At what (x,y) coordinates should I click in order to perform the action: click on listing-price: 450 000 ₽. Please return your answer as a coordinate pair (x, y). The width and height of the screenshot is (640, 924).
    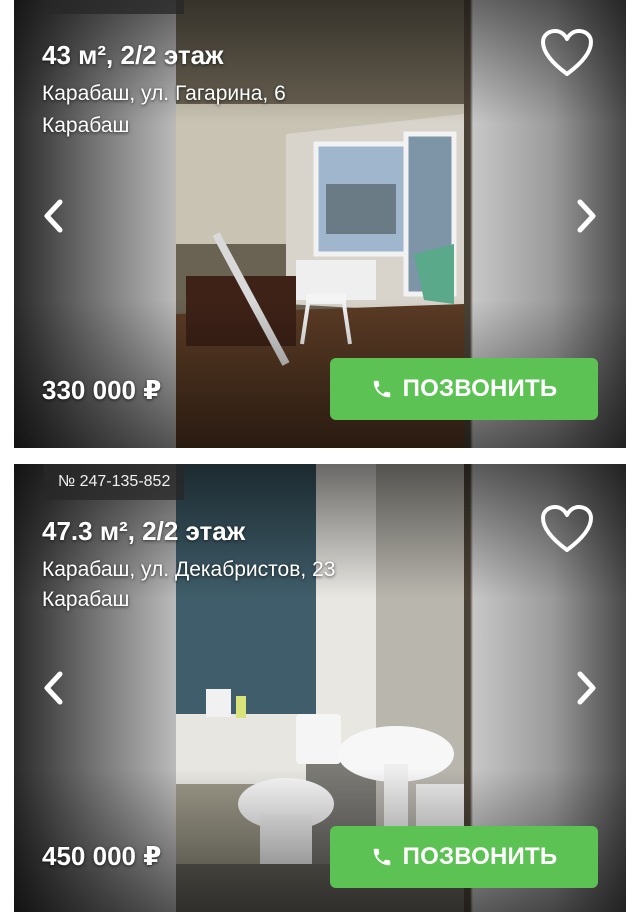
    Looking at the image, I should click on (102, 856).